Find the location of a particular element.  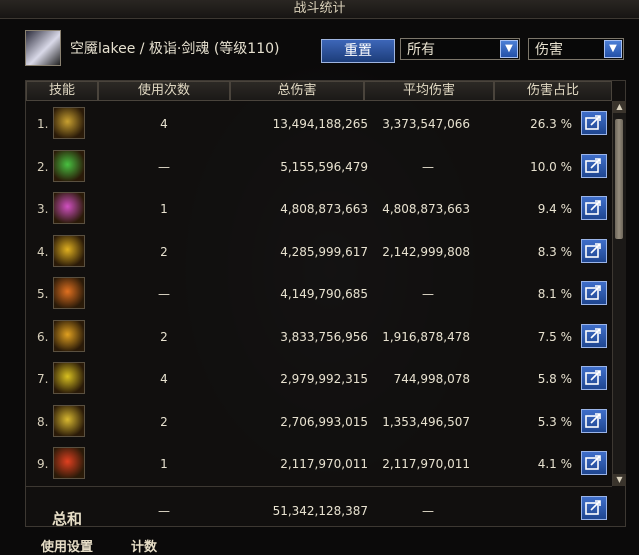

scroll-up-icon: ▲ is located at coordinates (619, 107).